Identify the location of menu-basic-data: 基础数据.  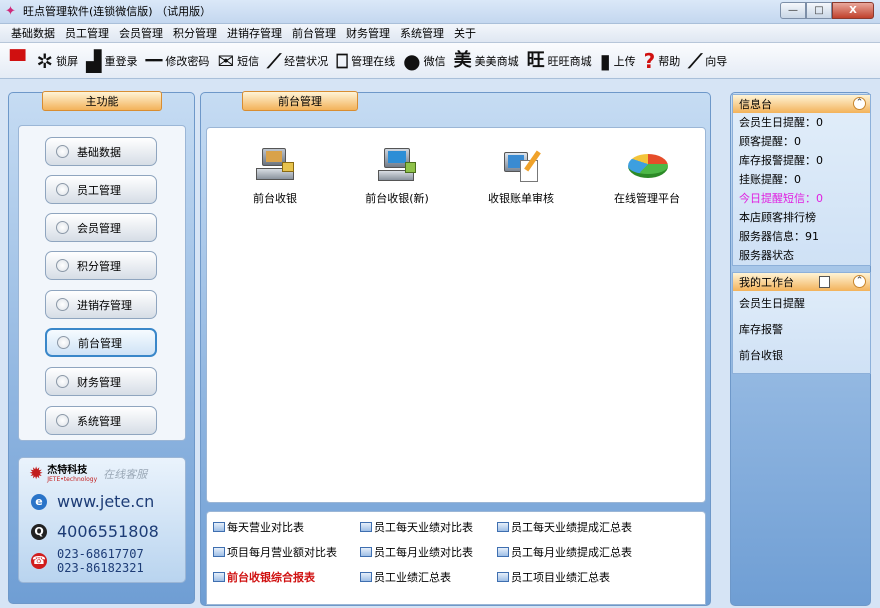
(33, 33).